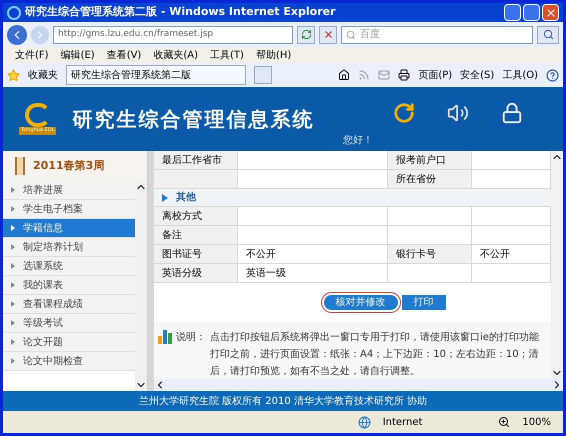 The height and width of the screenshot is (436, 566). I want to click on sidebar-item: 培养进展, so click(69, 190).